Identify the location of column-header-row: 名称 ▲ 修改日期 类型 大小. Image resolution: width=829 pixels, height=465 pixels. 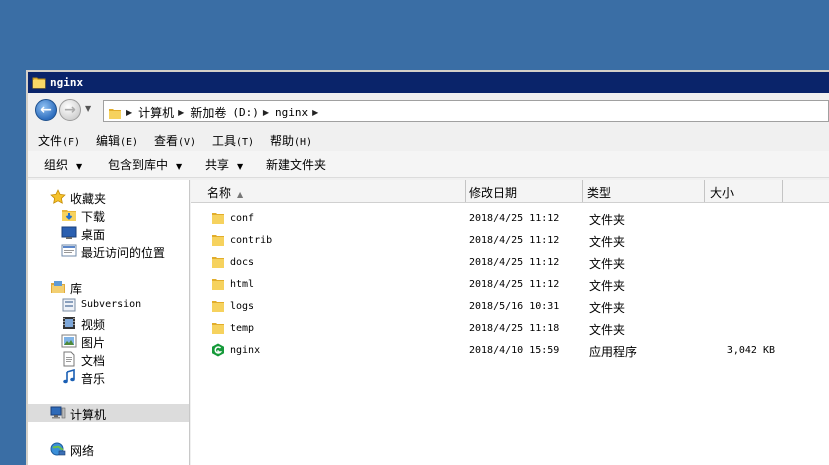
(510, 191).